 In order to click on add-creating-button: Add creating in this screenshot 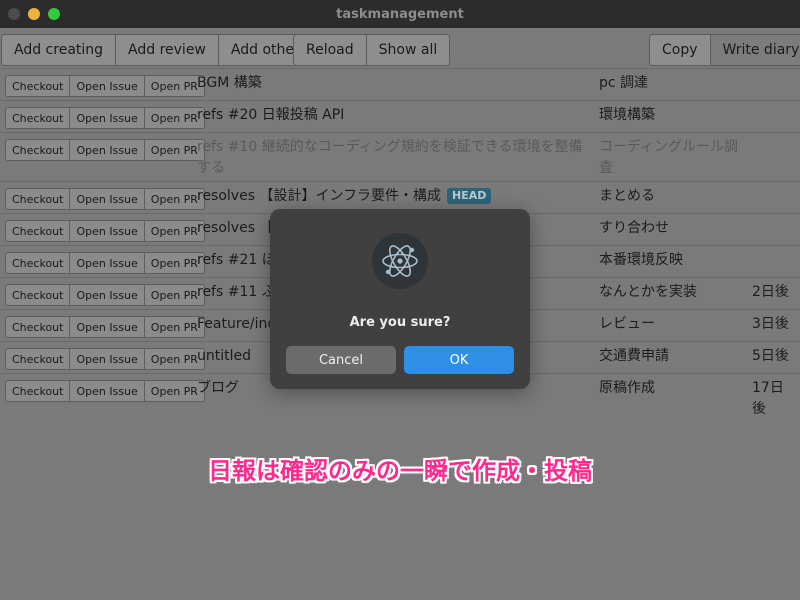, I will do `click(59, 50)`.